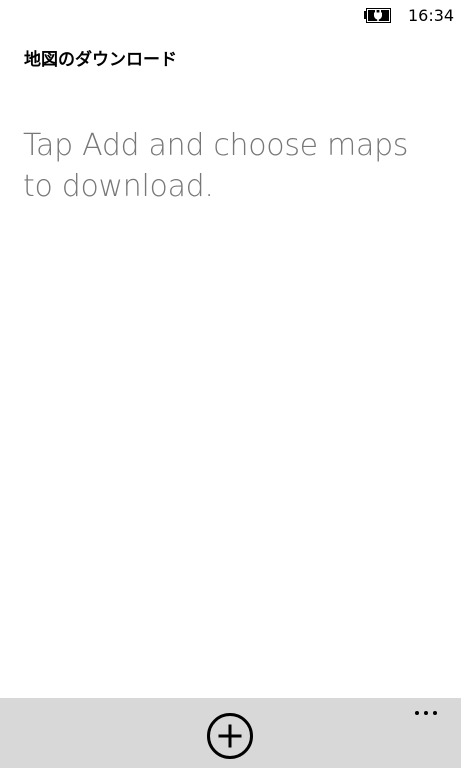  What do you see at coordinates (216, 166) in the screenshot?
I see `empty-message: Tap Add and choose maps to download.` at bounding box center [216, 166].